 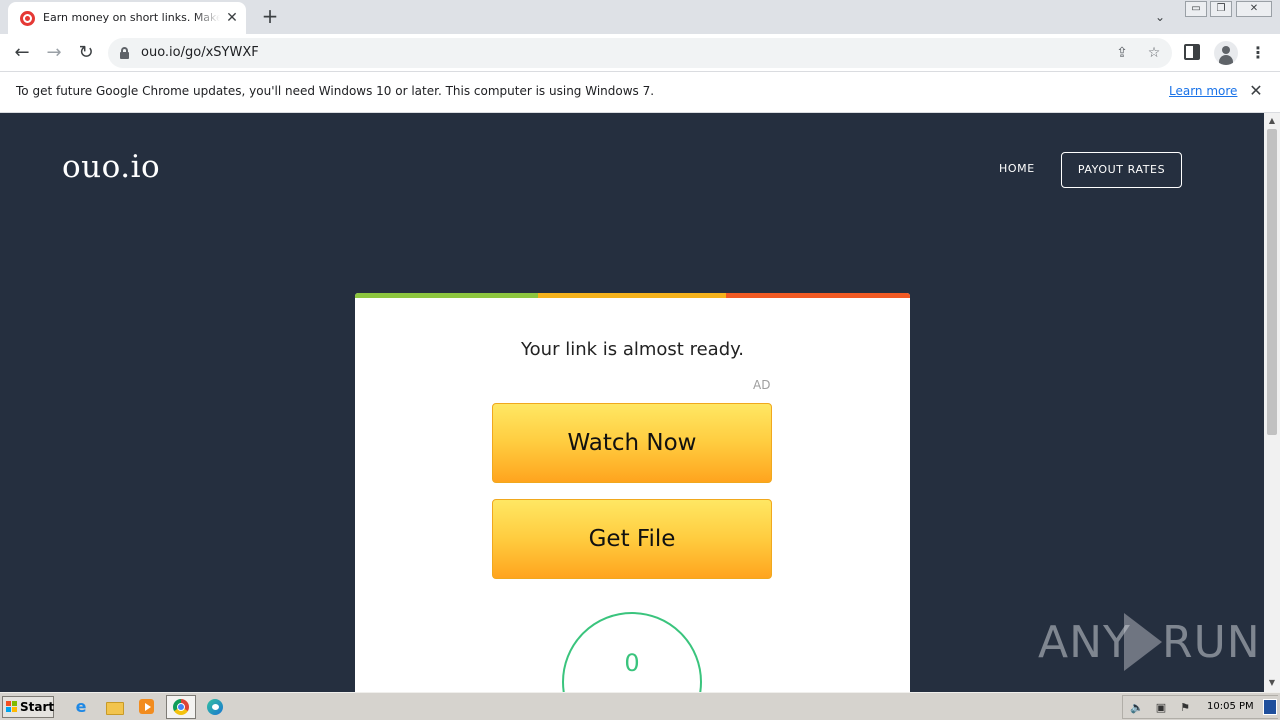 I want to click on bar-segment-orange, so click(x=632, y=295).